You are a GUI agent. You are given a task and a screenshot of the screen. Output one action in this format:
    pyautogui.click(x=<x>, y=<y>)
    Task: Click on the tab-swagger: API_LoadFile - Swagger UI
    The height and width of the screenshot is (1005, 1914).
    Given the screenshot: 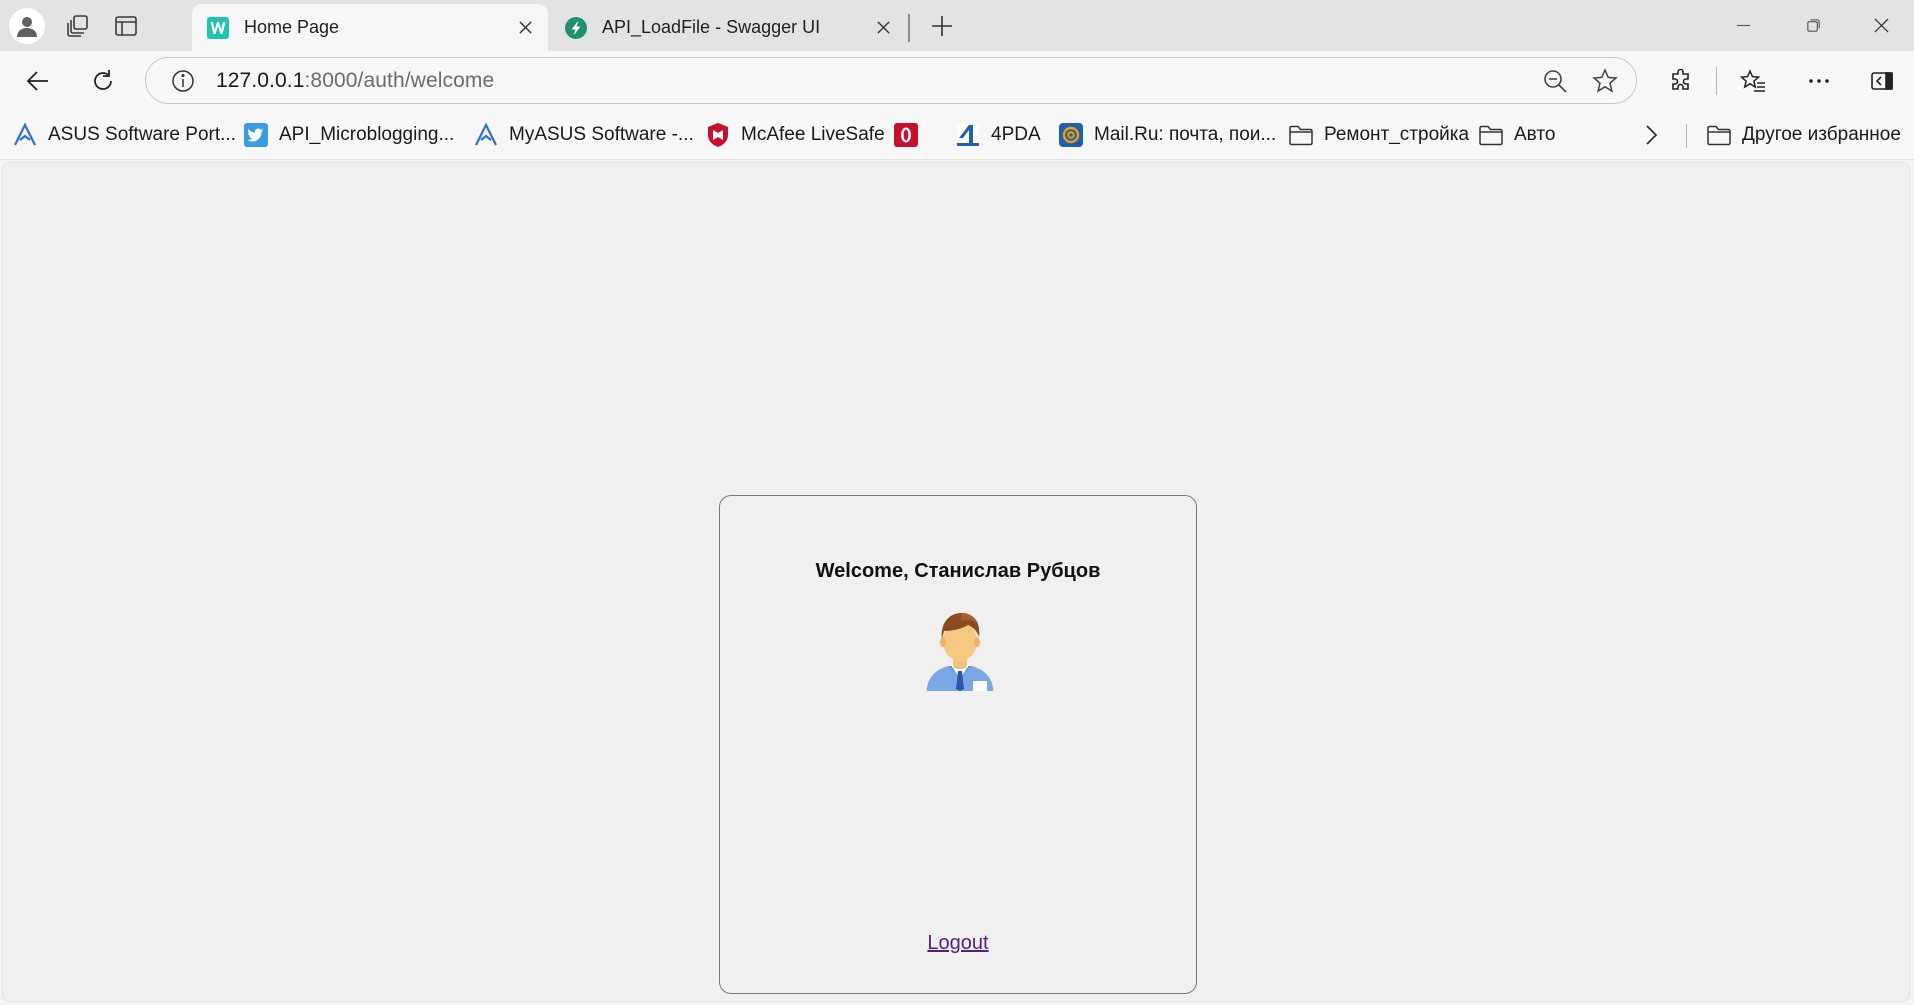 What is the action you would take?
    pyautogui.click(x=728, y=27)
    